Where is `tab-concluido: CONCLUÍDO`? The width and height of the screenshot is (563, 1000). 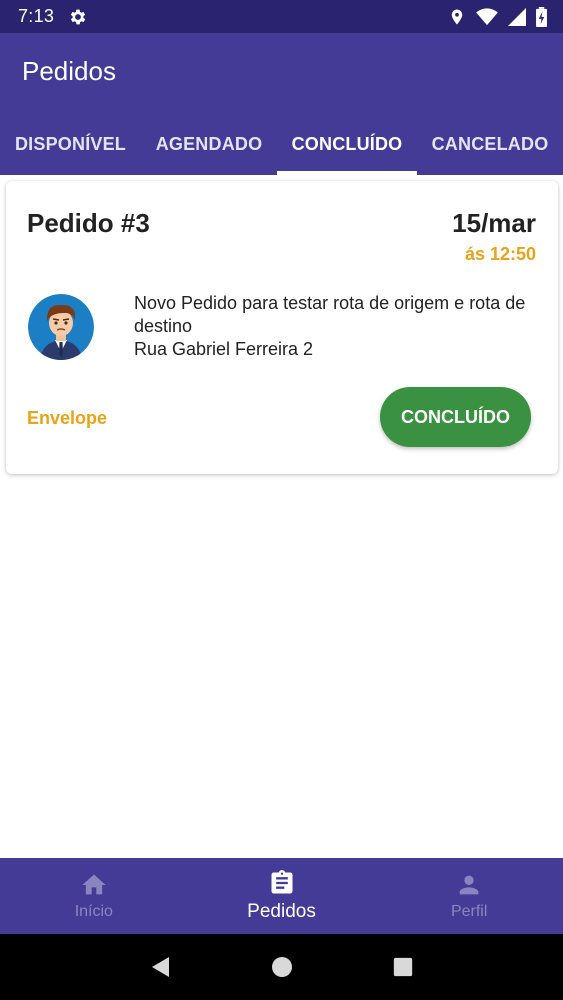 tab-concluido: CONCLUÍDO is located at coordinates (347, 144).